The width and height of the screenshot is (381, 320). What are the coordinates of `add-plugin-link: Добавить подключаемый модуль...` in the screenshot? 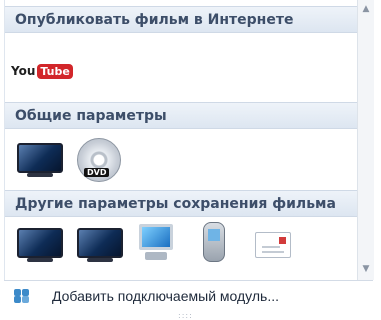 It's located at (165, 296).